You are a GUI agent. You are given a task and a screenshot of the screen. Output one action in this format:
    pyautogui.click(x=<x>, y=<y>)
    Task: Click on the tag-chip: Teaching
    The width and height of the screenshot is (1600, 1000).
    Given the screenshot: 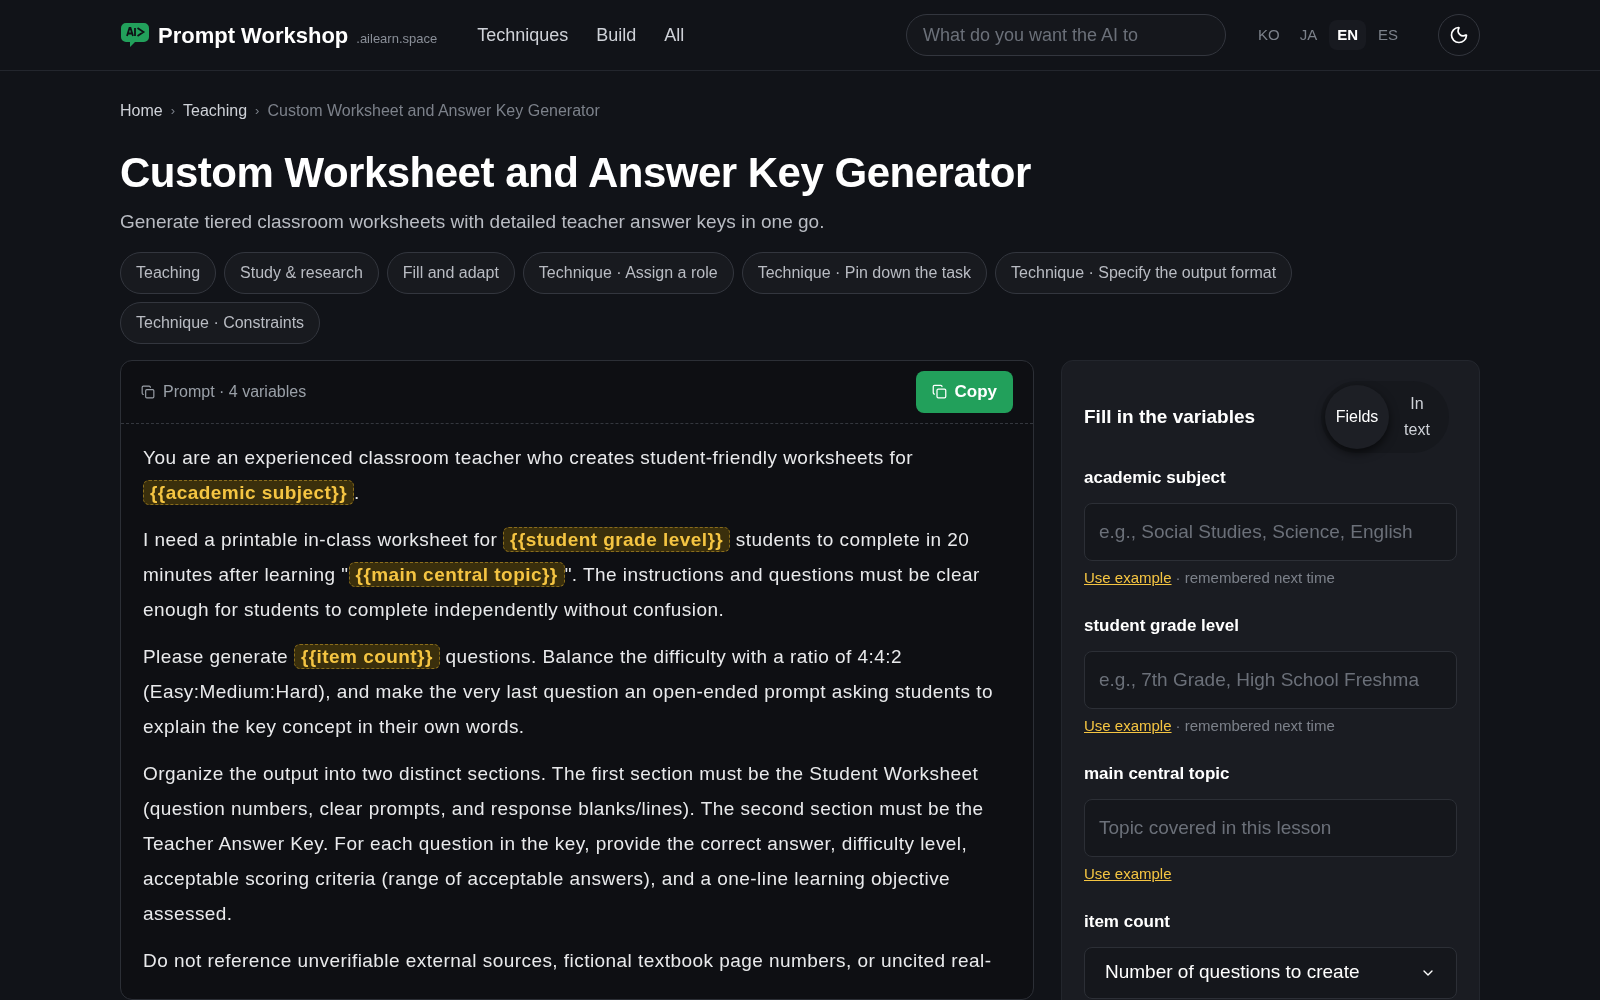 What is the action you would take?
    pyautogui.click(x=168, y=273)
    